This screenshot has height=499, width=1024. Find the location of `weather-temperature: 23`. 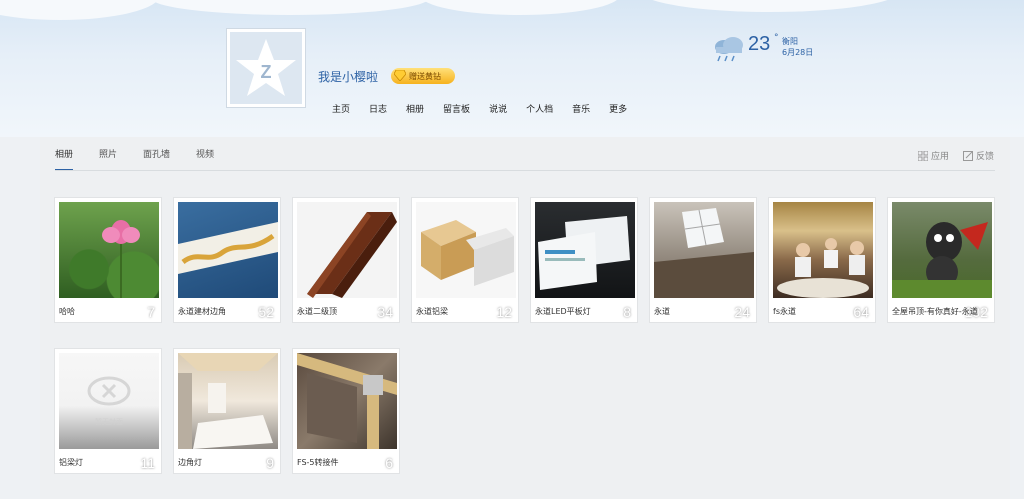

weather-temperature: 23 is located at coordinates (759, 44).